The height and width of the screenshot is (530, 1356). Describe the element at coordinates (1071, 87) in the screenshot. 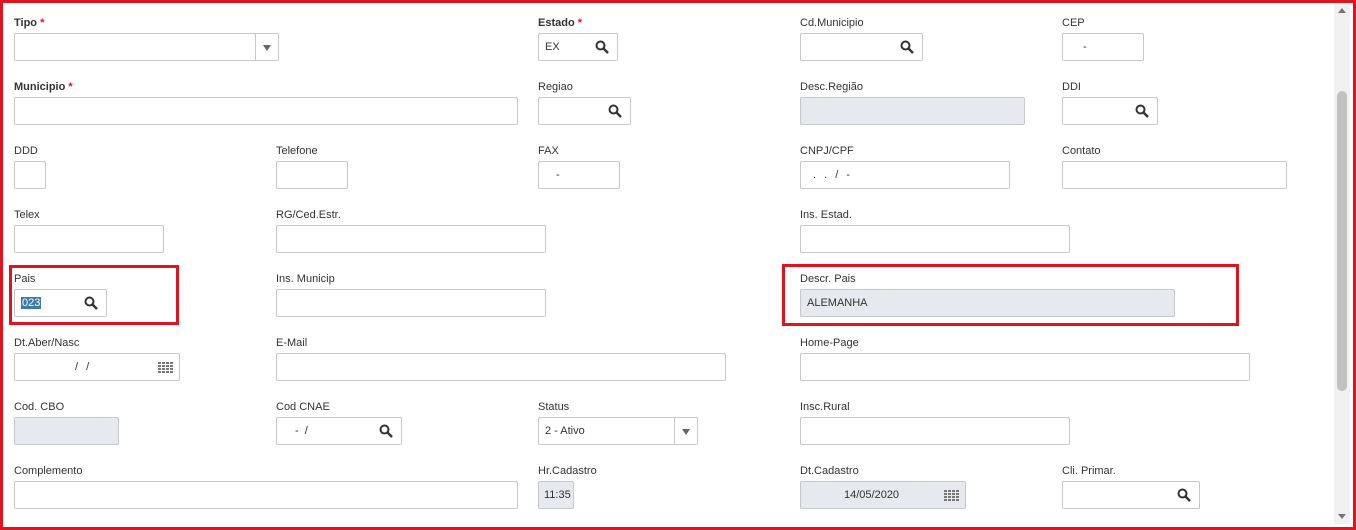

I see `ddi-label: DDI` at that location.